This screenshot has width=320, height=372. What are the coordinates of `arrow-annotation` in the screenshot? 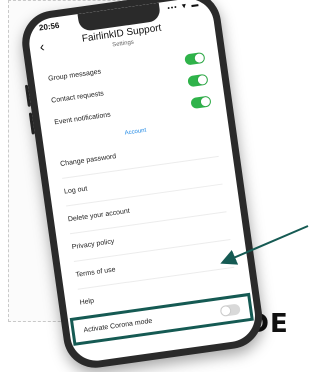 It's located at (264, 245).